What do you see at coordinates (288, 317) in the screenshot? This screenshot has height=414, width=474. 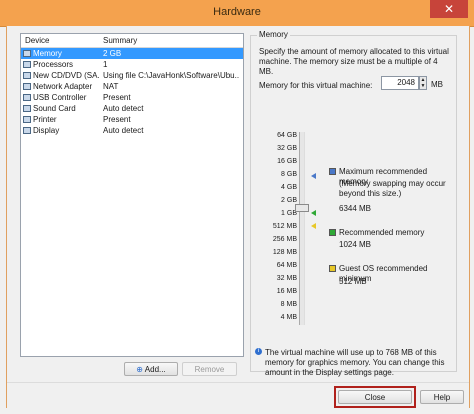 I see `scale-label: 4 MB` at bounding box center [288, 317].